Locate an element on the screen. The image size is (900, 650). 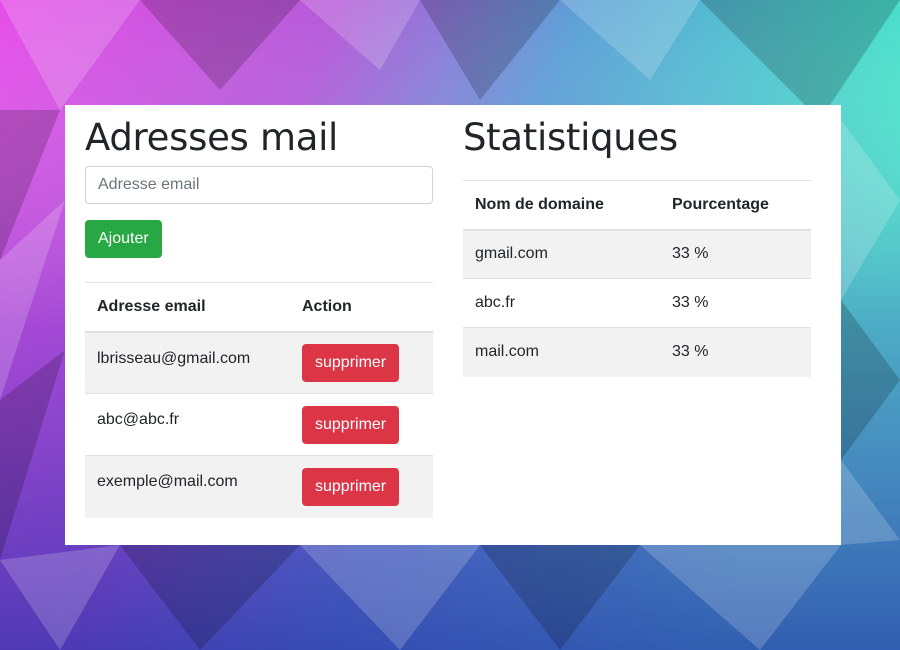
emails-title: Adresses mail is located at coordinates (212, 137).